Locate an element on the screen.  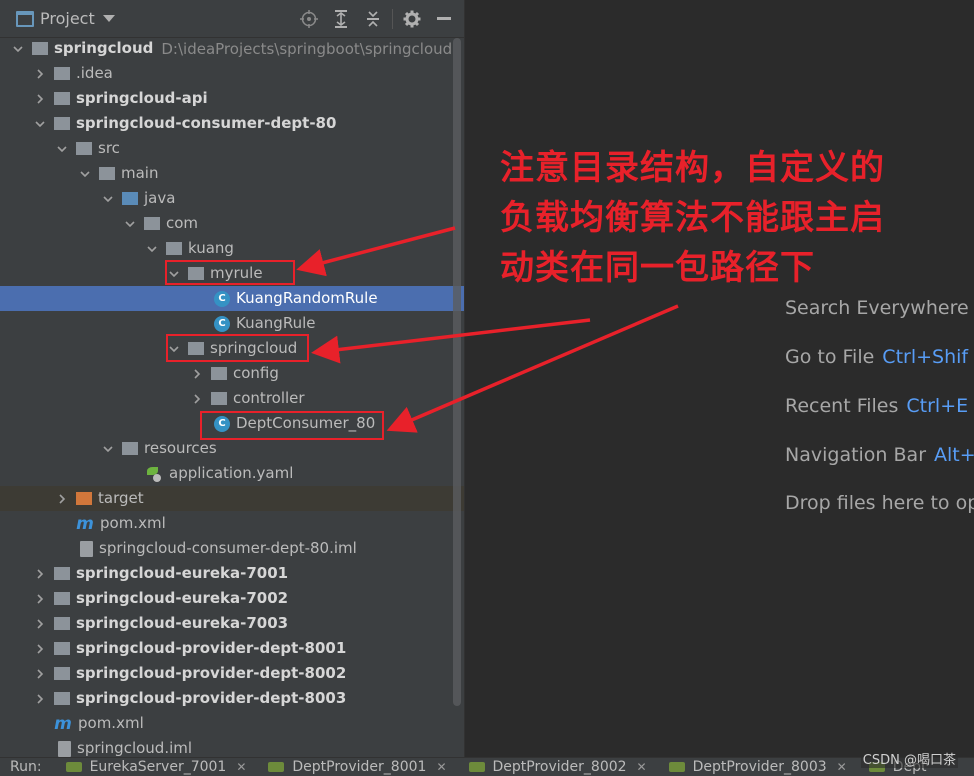
tree-row-consumer-iml: springcloud-consumer-dept-80.iml is located at coordinates (232, 548).